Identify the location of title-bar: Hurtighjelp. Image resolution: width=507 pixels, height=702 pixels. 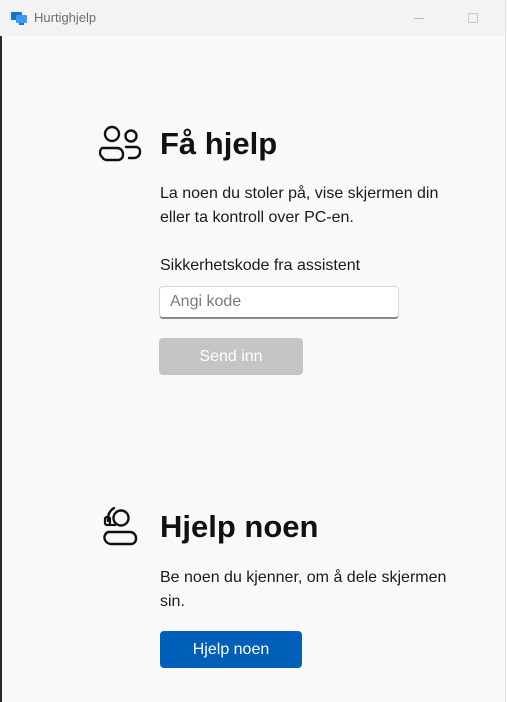
(252, 18).